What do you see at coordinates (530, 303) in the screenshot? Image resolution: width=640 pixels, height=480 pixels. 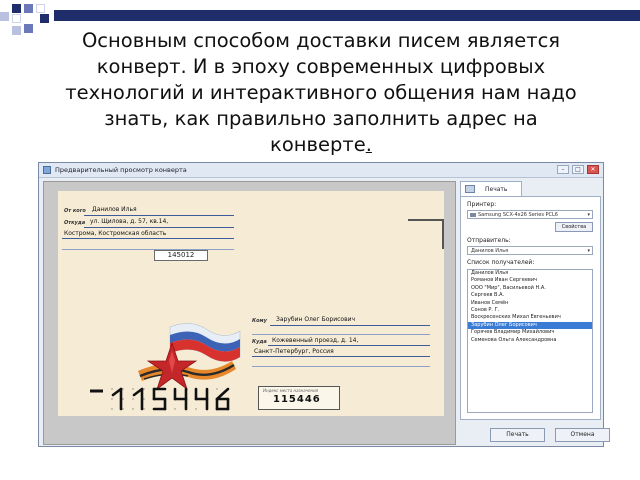 I see `list-item: Иванов Семён` at bounding box center [530, 303].